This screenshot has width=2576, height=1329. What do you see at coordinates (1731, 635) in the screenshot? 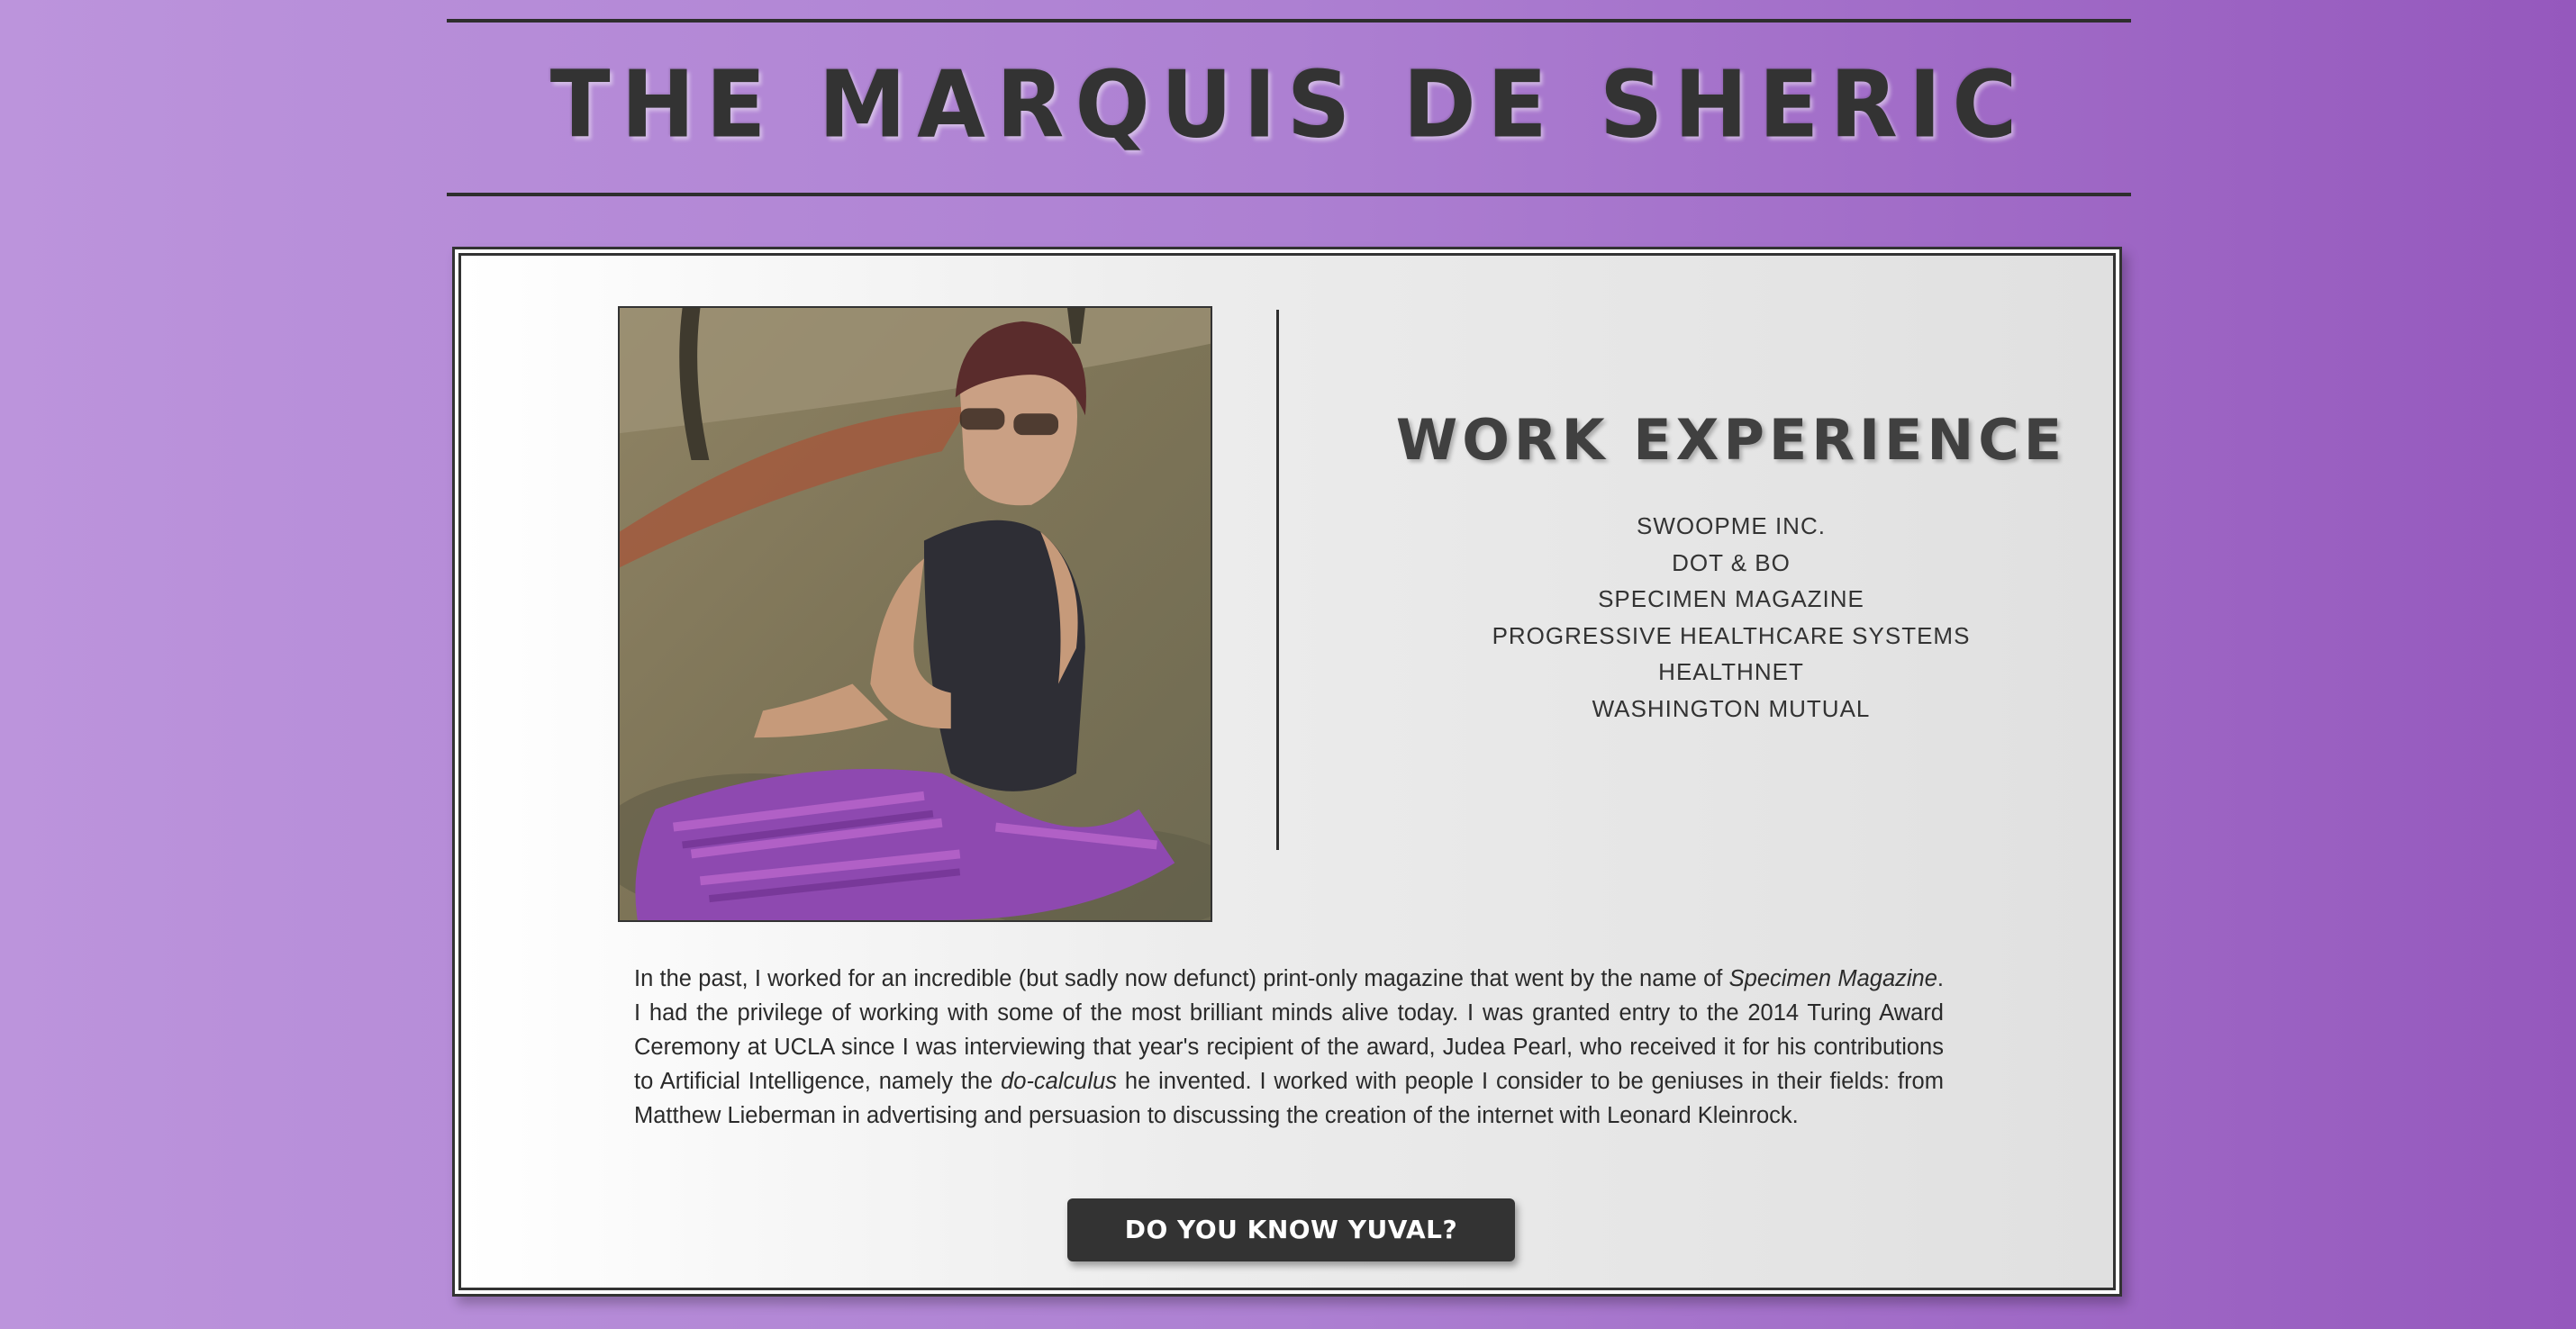
I see `work-item: PROGRESSIVE HEALTHCARE SYSTEMS` at bounding box center [1731, 635].